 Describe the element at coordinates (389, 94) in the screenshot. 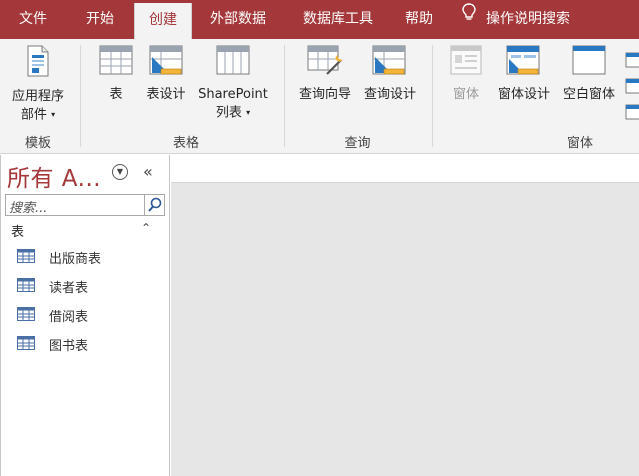

I see `query-design-label: 查询设计` at that location.